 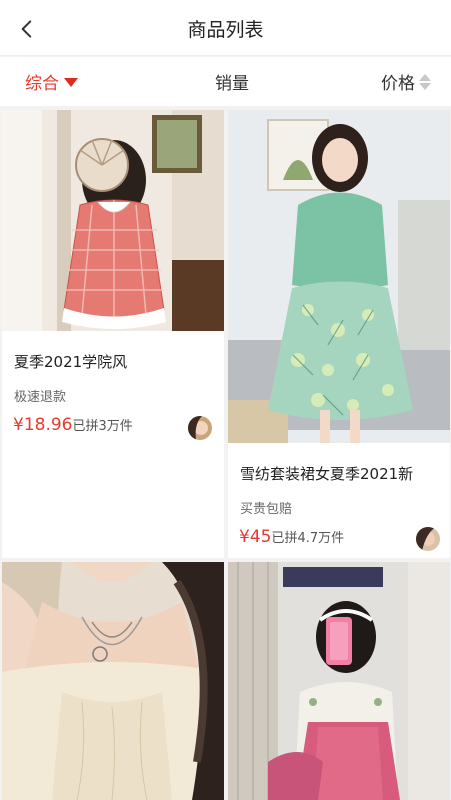 What do you see at coordinates (71, 82) in the screenshot?
I see `triangle-down-icon` at bounding box center [71, 82].